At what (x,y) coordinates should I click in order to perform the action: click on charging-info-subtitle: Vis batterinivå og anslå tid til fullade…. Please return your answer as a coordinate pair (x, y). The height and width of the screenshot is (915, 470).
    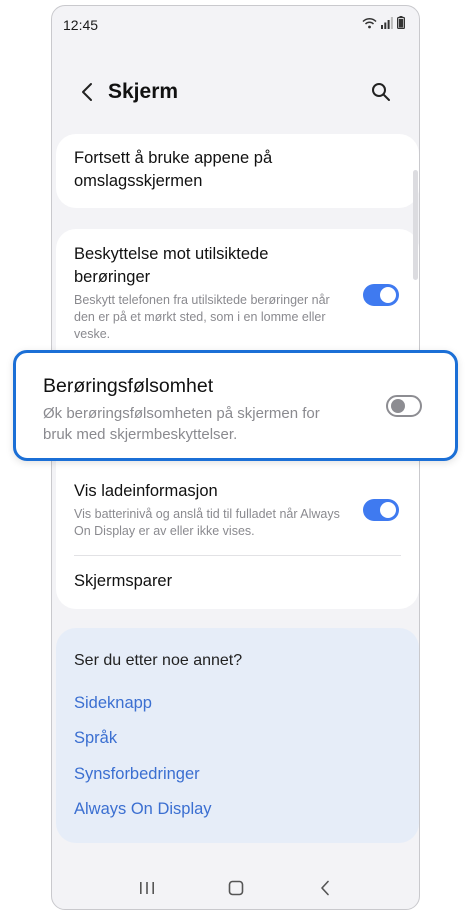
    Looking at the image, I should click on (207, 522).